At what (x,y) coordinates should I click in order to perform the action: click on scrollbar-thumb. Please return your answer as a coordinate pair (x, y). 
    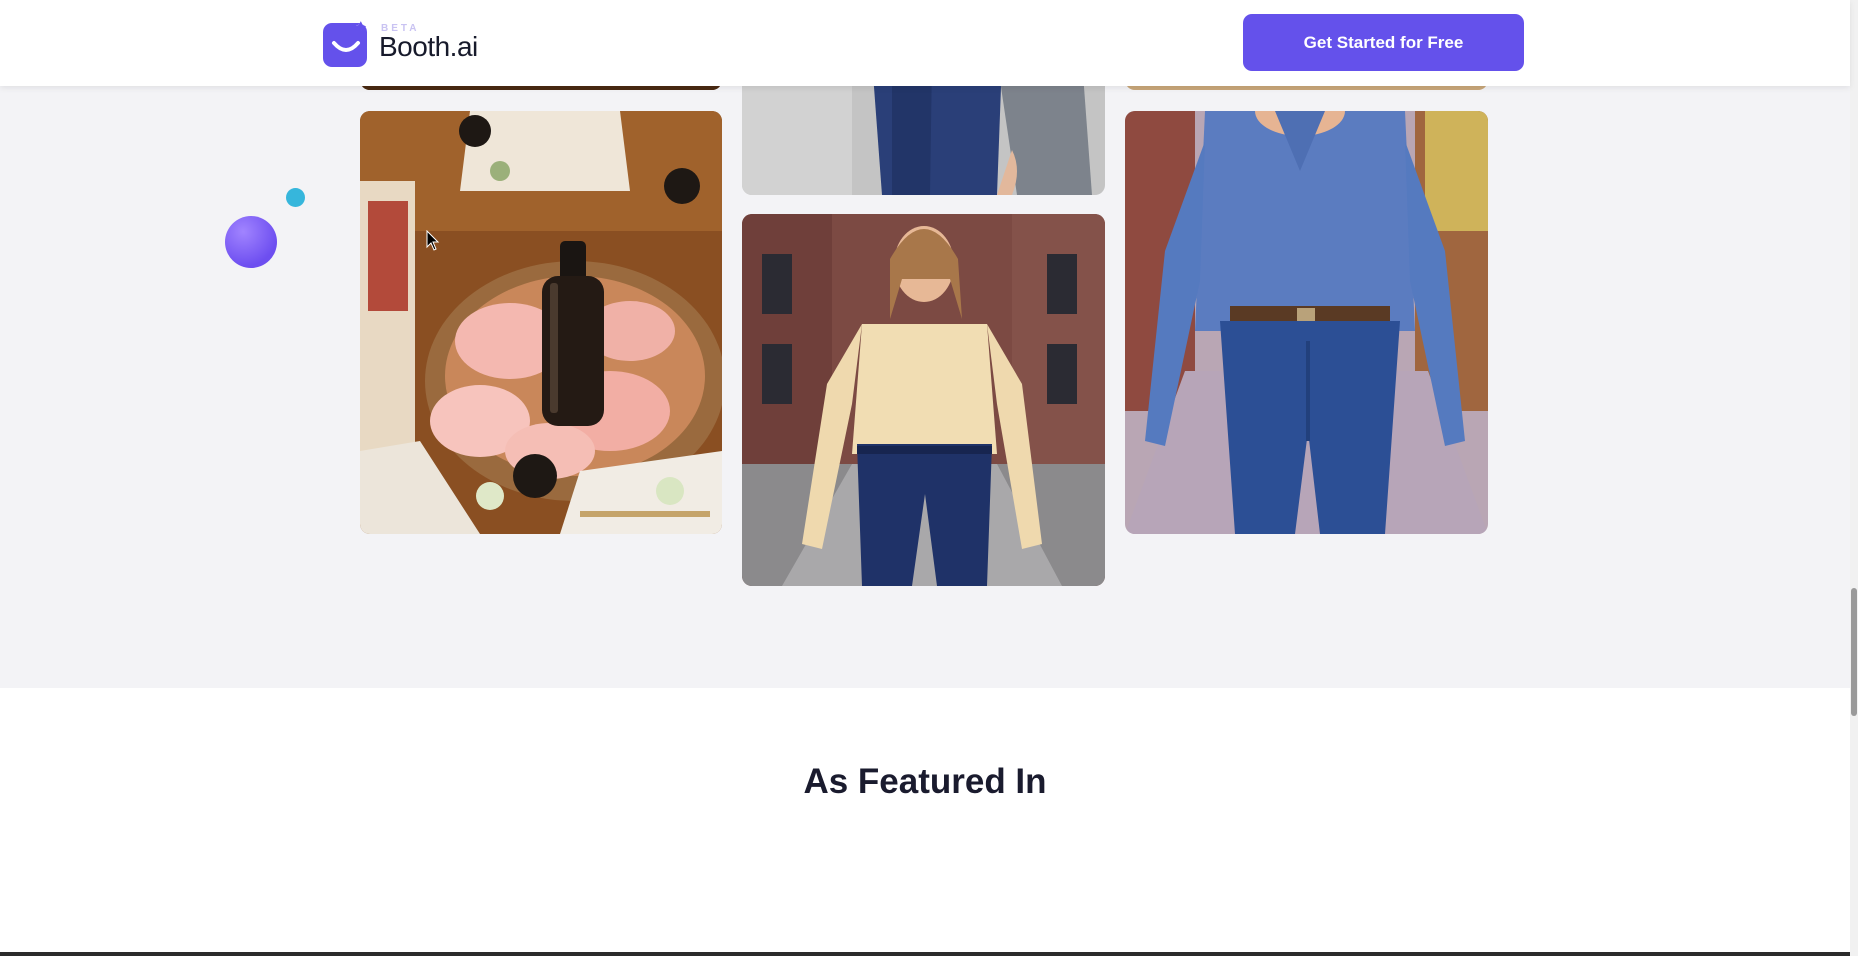
    Looking at the image, I should click on (1854, 652).